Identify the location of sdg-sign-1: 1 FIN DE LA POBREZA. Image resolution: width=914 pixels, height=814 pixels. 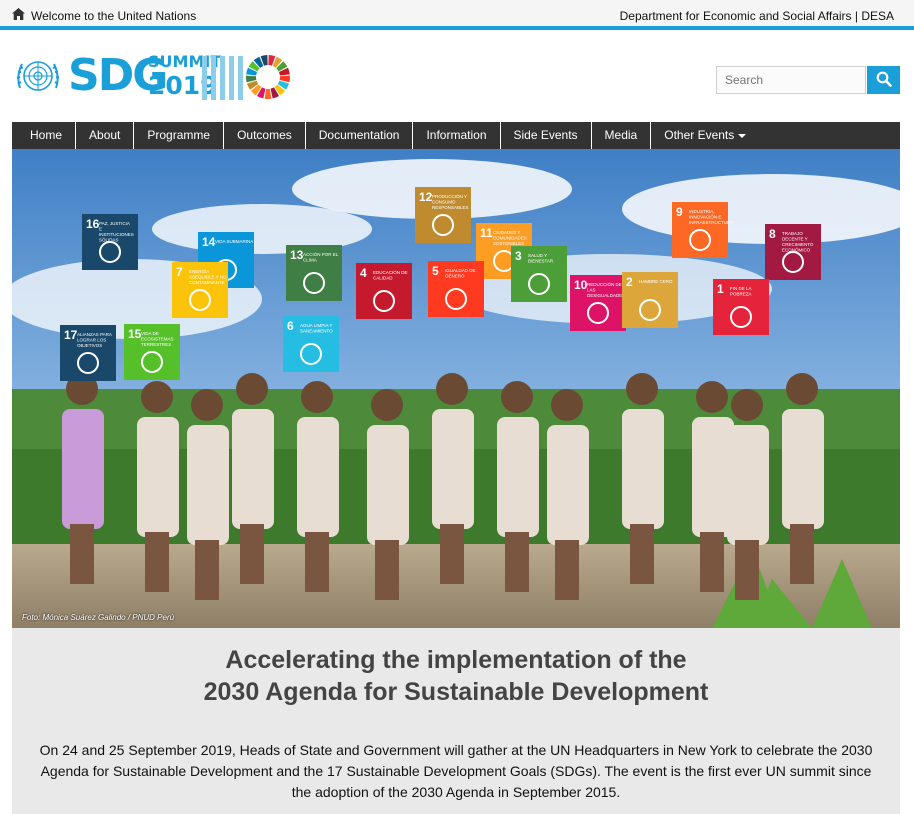
(741, 307).